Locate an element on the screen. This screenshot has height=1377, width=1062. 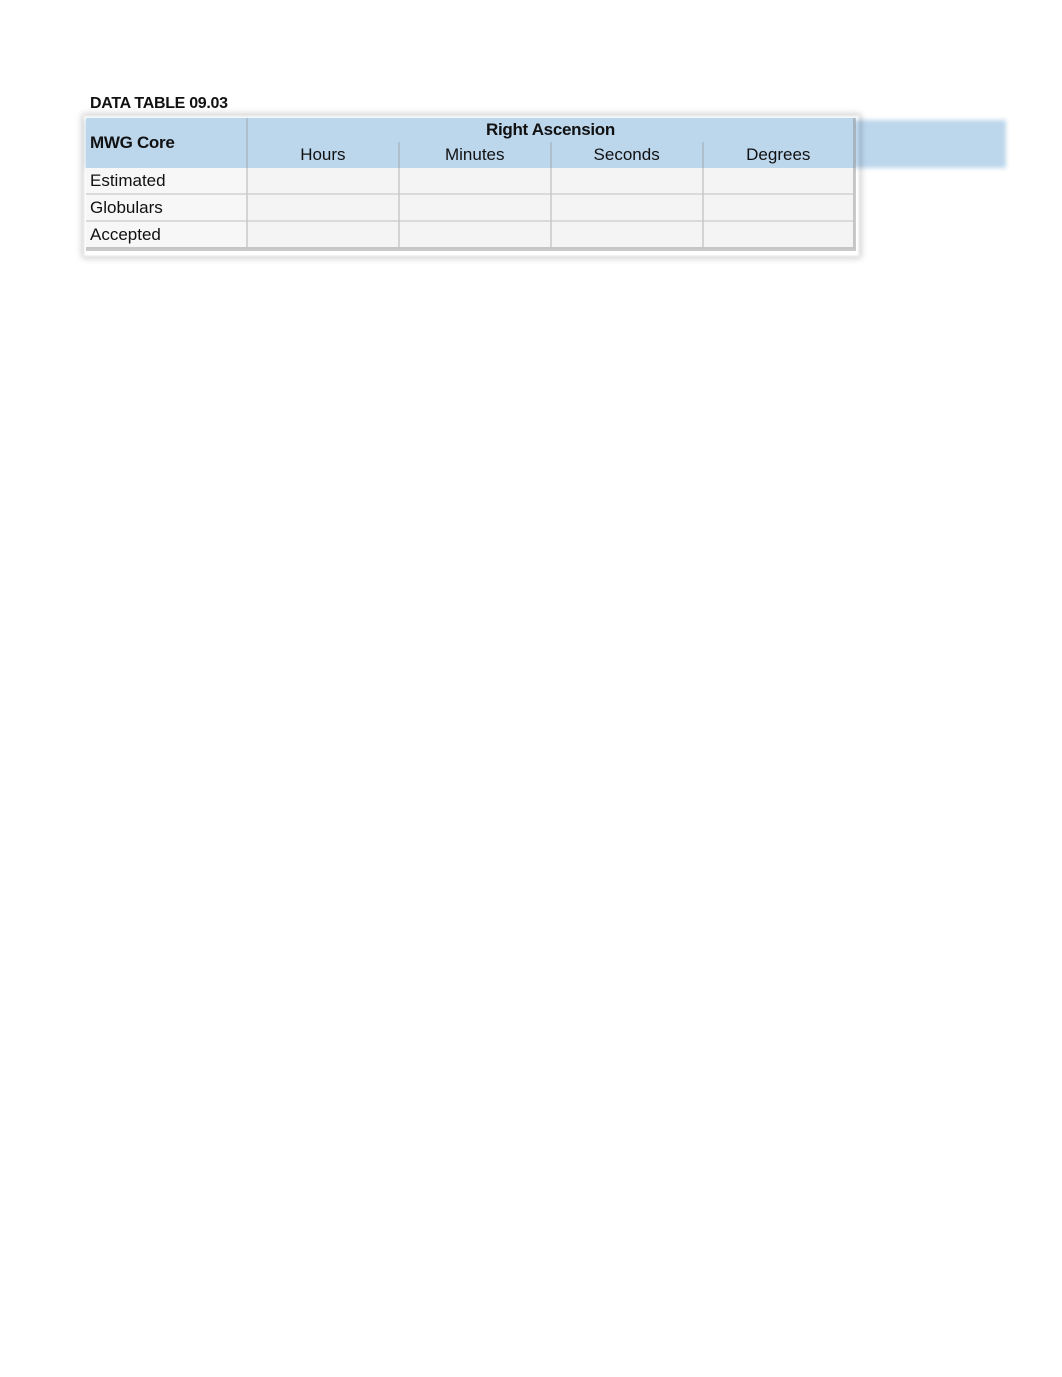
row-label: Globulars is located at coordinates (167, 208).